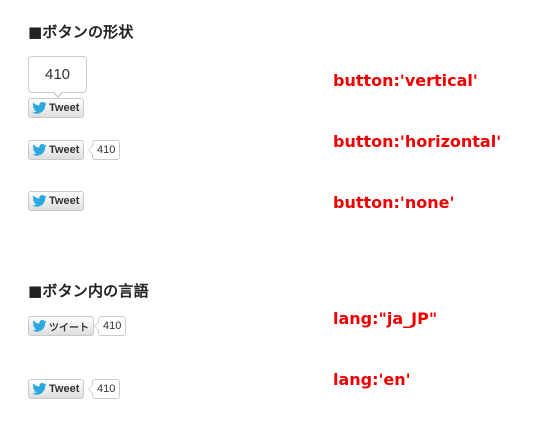  What do you see at coordinates (417, 141) in the screenshot?
I see `code-label-horizontal: button:'horizontal'` at bounding box center [417, 141].